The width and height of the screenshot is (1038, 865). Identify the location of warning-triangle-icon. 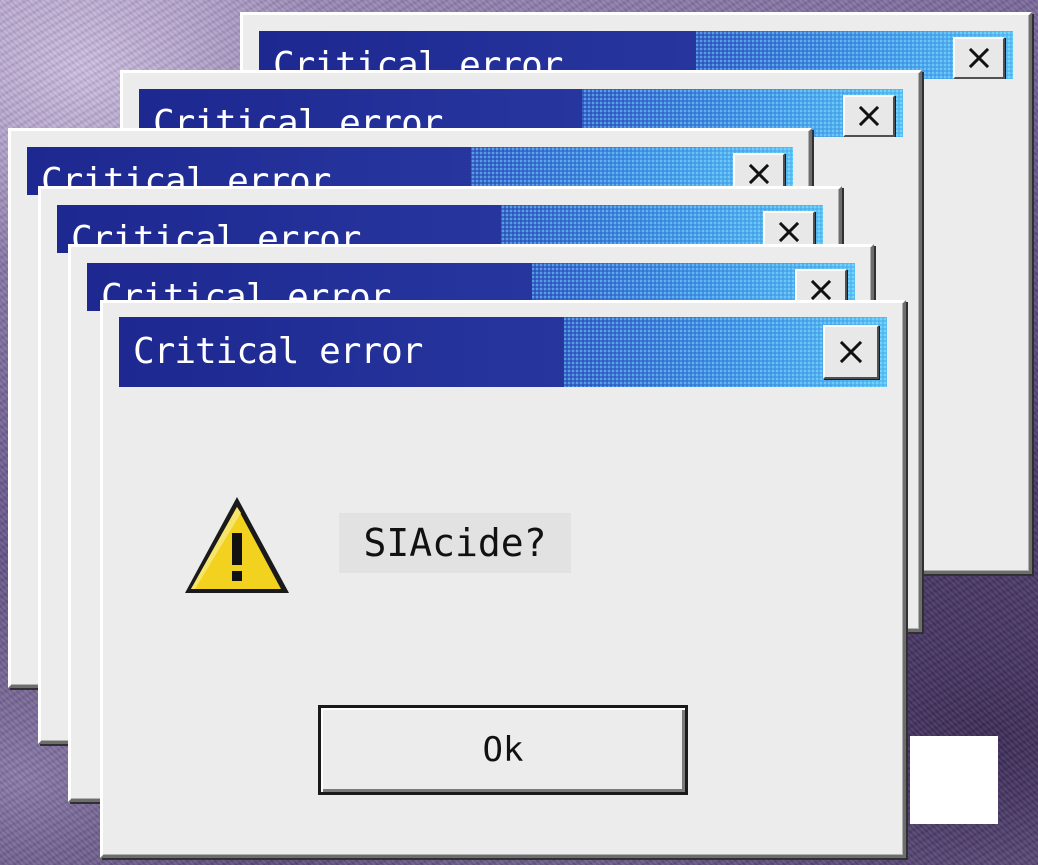
(237, 545).